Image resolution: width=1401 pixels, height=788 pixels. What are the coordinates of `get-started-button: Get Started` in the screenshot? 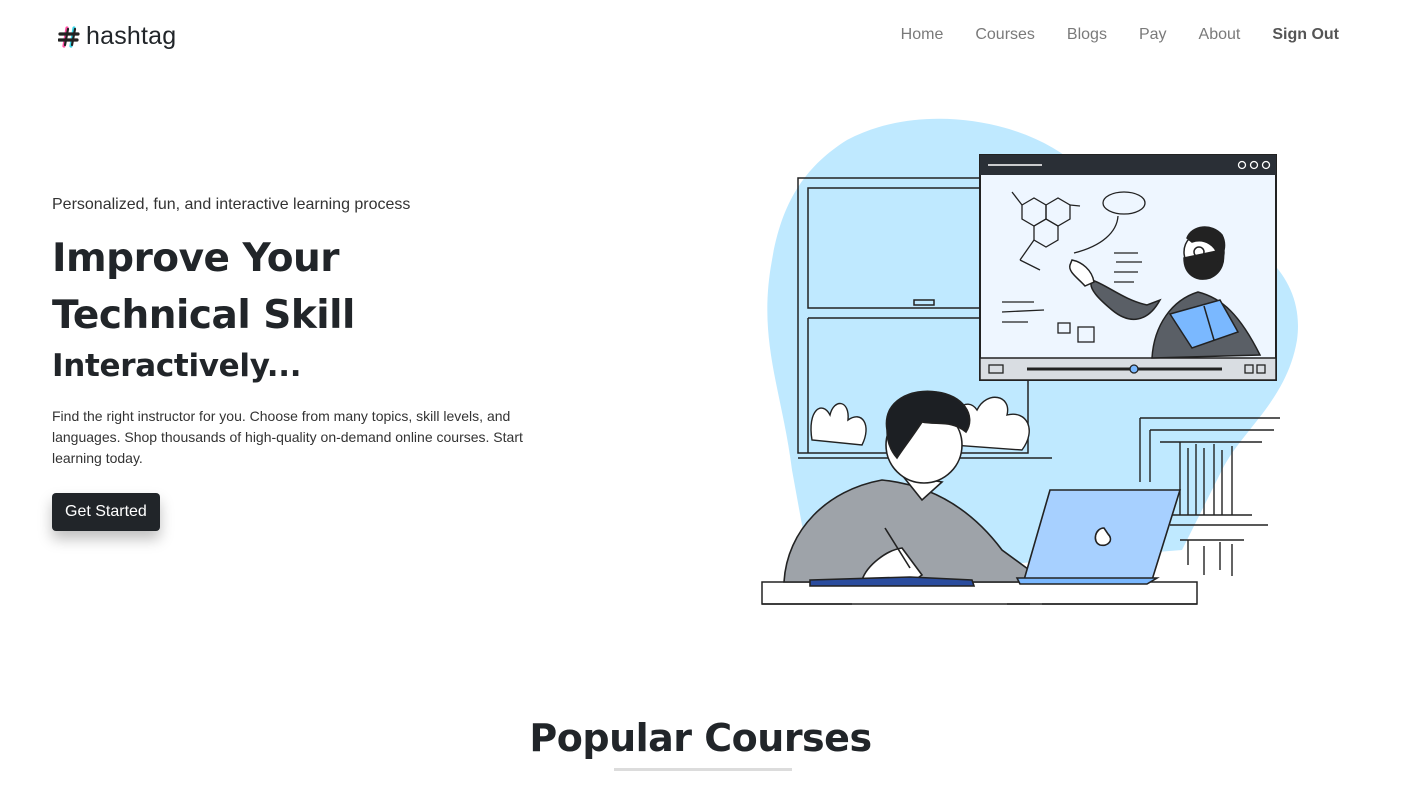 It's located at (106, 512).